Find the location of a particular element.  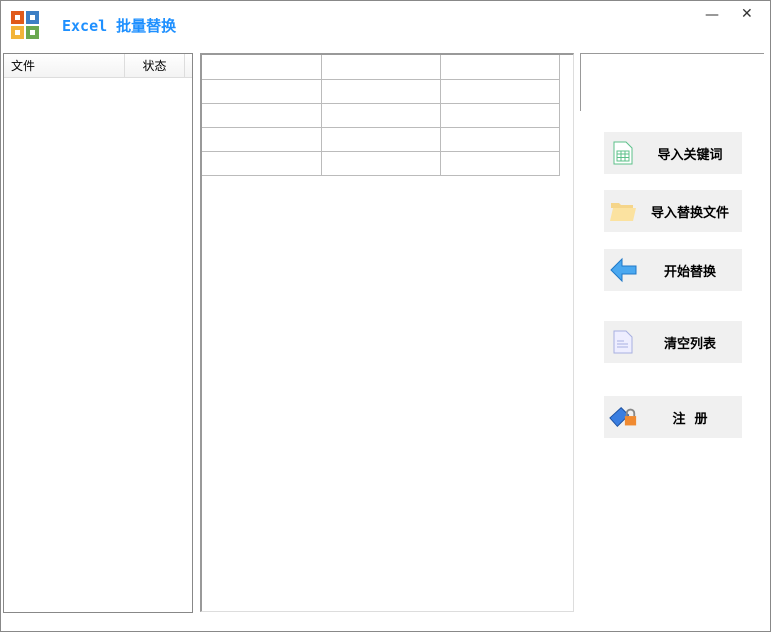

lock-key-icon is located at coordinates (623, 417).